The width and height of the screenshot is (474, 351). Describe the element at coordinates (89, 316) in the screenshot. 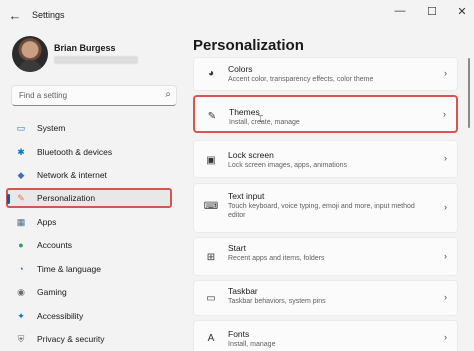

I see `sidebar-item-accessibility: ✦ Accessibility` at that location.